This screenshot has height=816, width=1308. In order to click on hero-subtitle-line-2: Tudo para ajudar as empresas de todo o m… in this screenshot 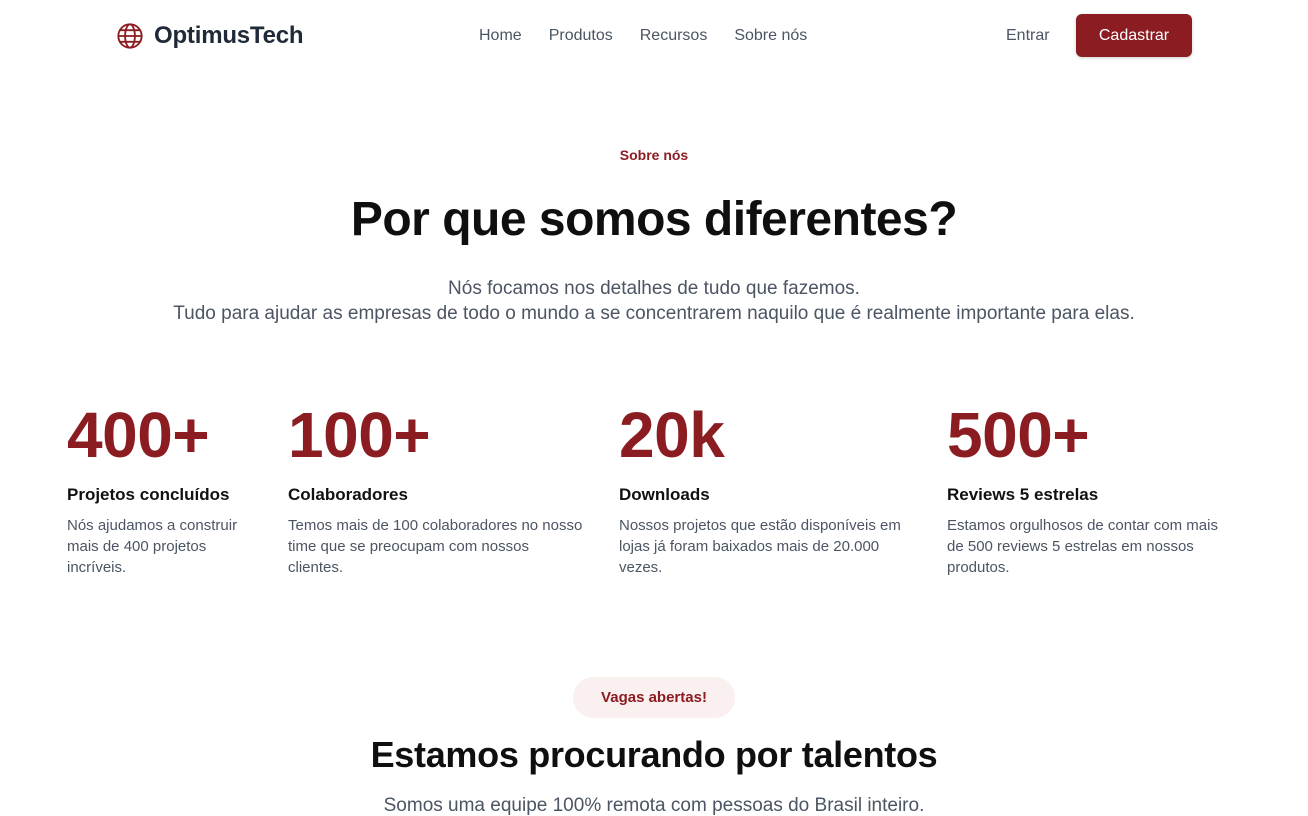, I will do `click(654, 313)`.